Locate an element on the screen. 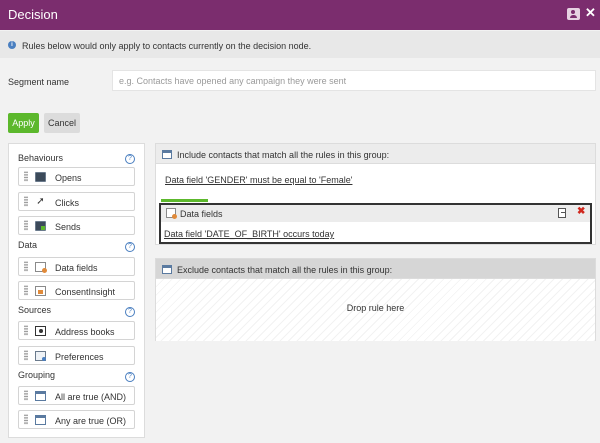 Image resolution: width=600 pixels, height=443 pixels. palette-item-label: Data fields is located at coordinates (76, 268).